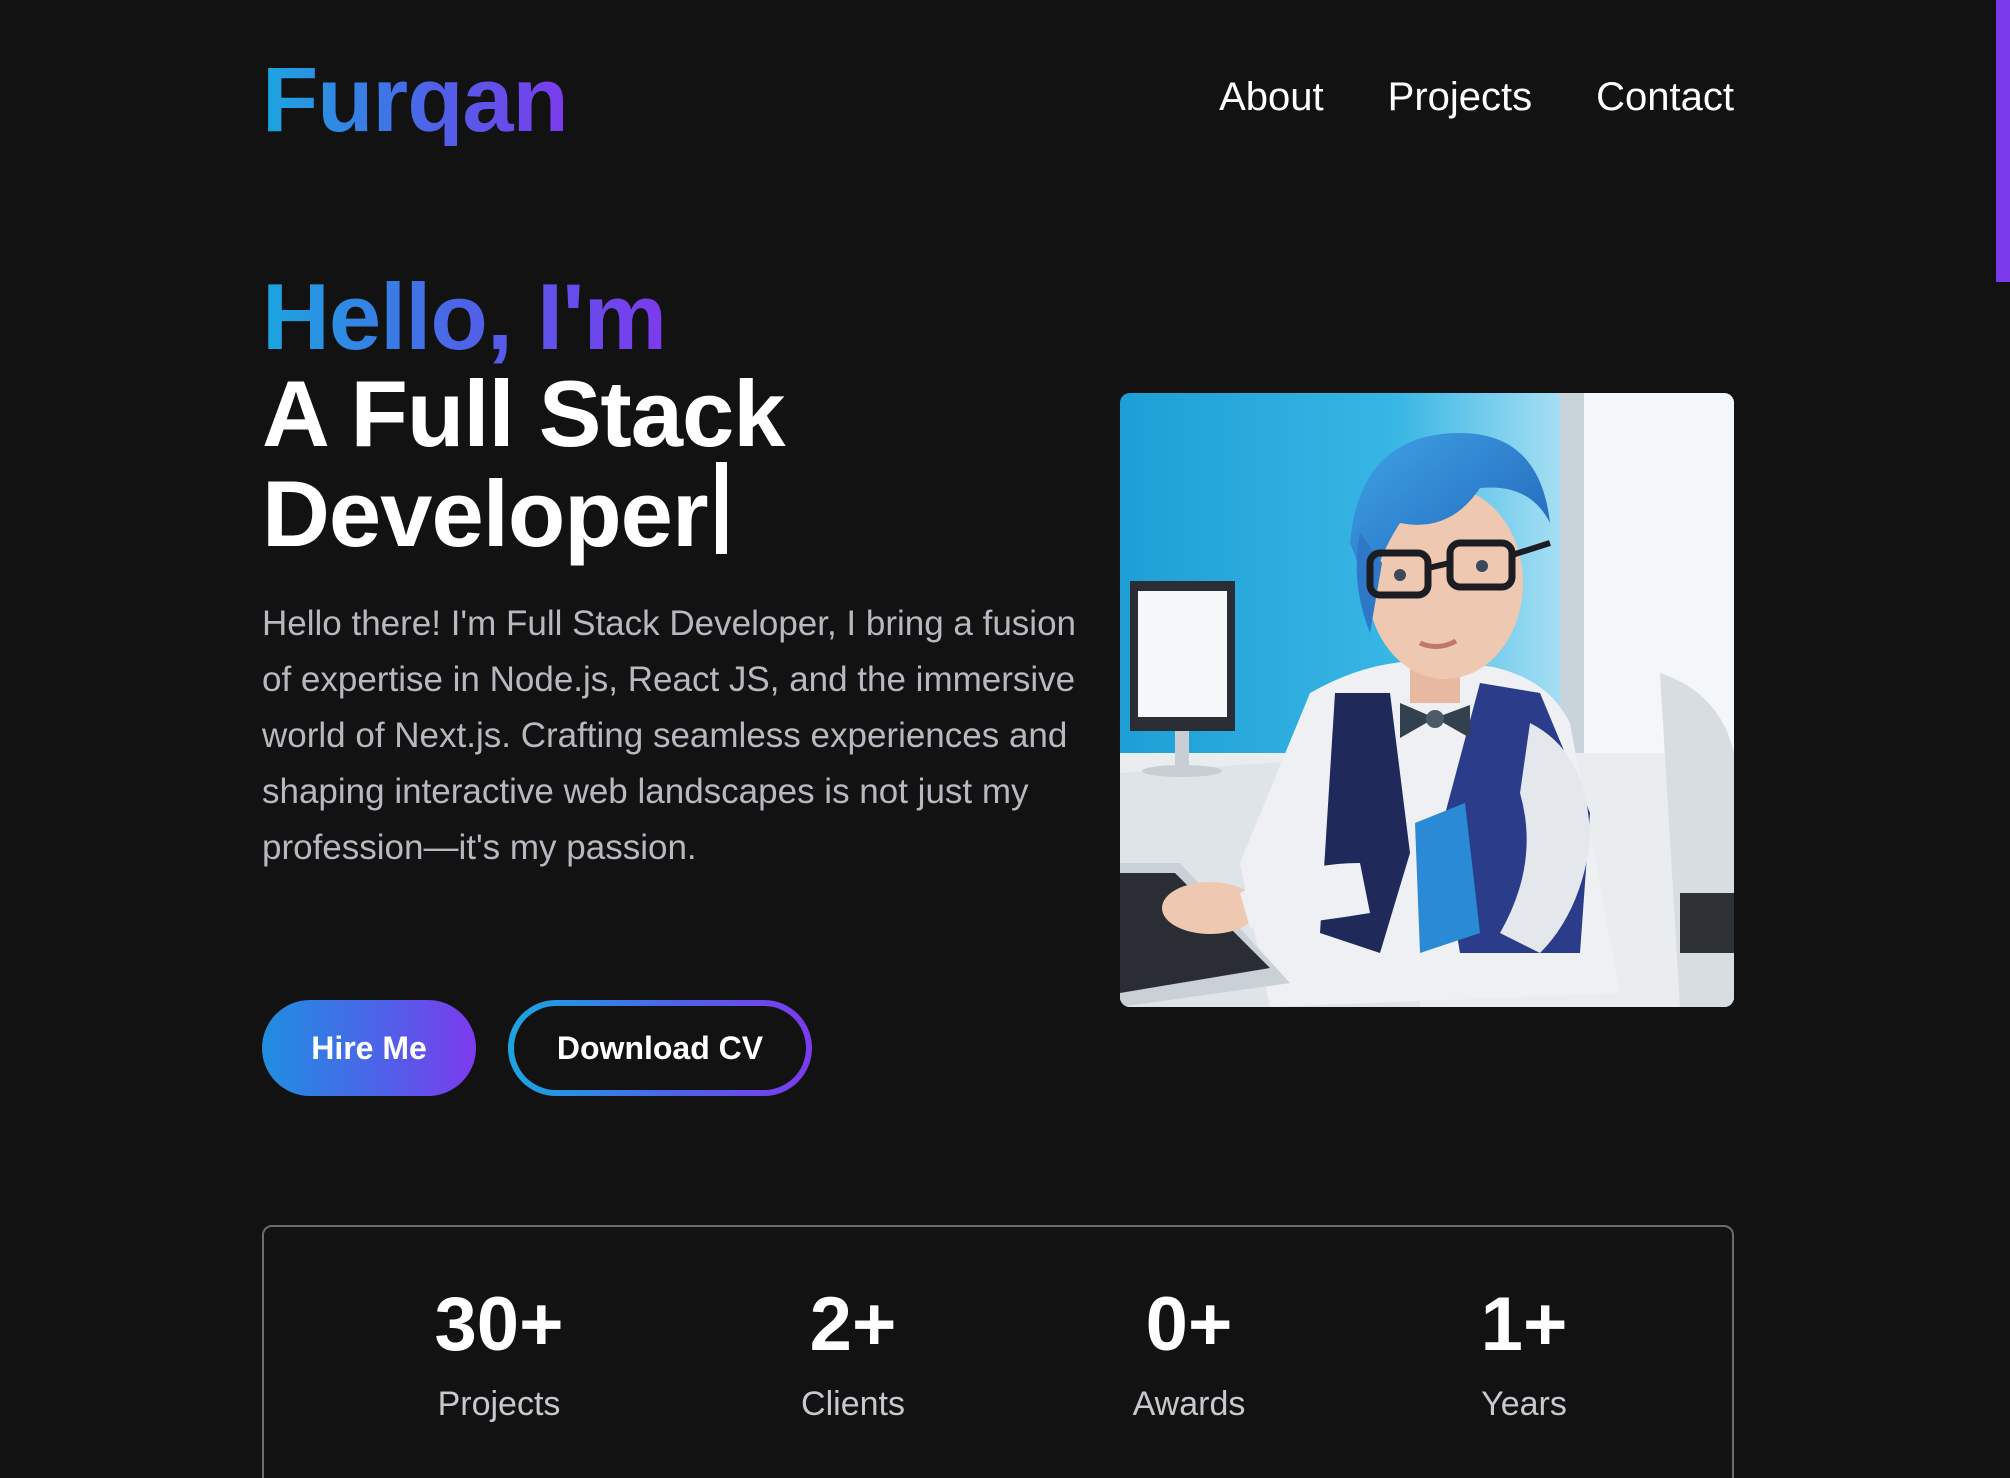  What do you see at coordinates (499, 1404) in the screenshot?
I see `stat-label: Projects` at bounding box center [499, 1404].